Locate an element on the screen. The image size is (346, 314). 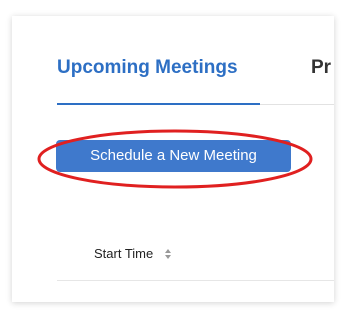
sort-arrows-icon is located at coordinates (167, 255).